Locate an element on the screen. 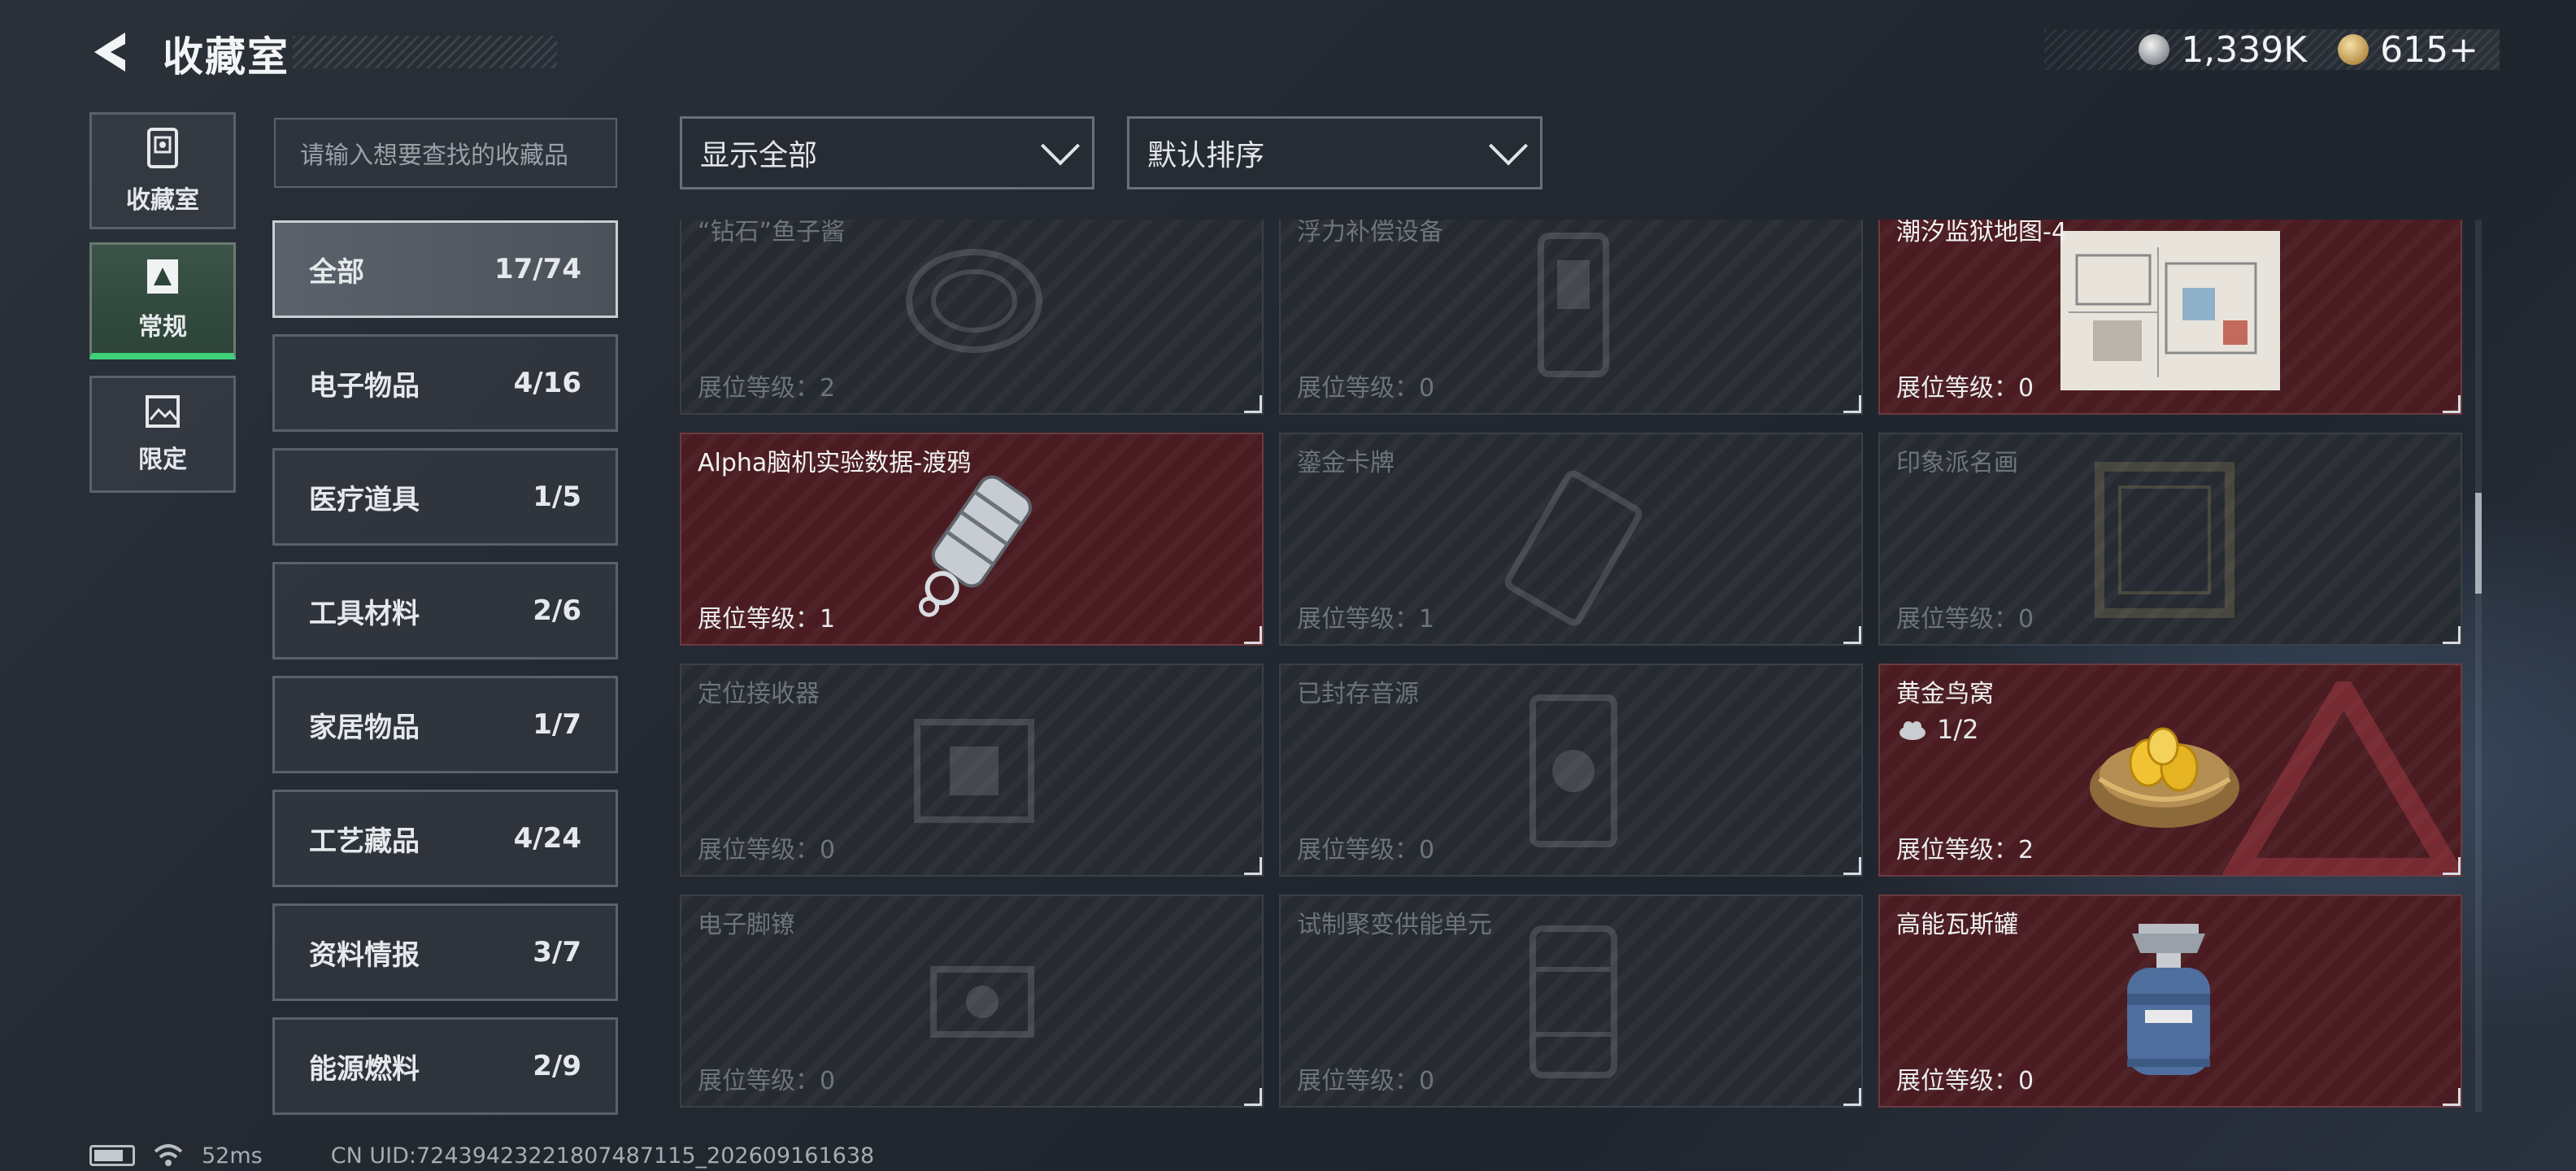 Image resolution: width=2576 pixels, height=1171 pixels. collection-card: 鎏金卡牌 展位等级：1 is located at coordinates (1571, 540).